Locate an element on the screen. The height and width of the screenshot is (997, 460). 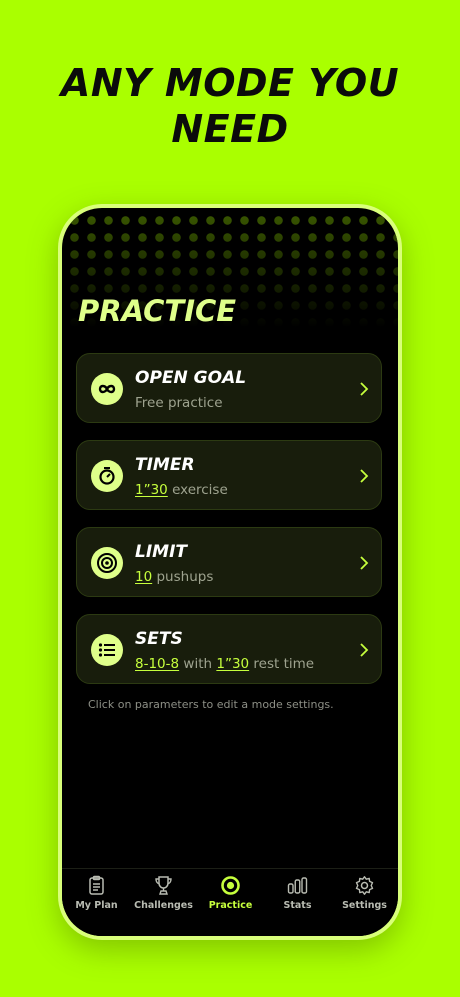
trophy-icon is located at coordinates (163, 885).